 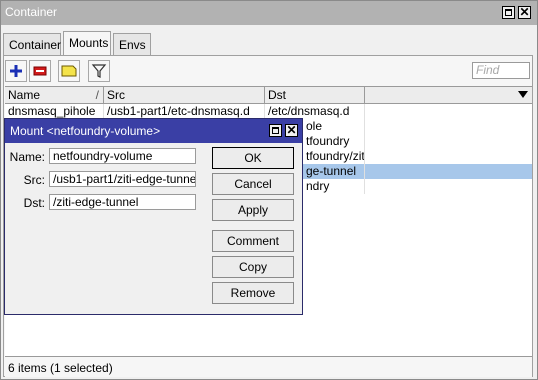 I want to click on column-name: Name /, so click(x=54, y=95).